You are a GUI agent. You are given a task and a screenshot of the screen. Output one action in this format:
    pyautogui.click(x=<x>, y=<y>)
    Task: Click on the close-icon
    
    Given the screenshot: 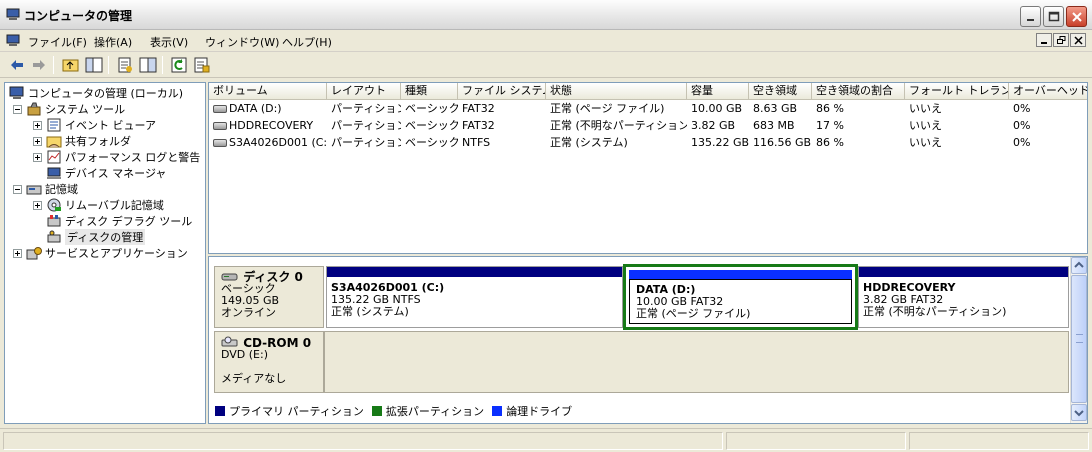 What is the action you would take?
    pyautogui.click(x=1078, y=40)
    